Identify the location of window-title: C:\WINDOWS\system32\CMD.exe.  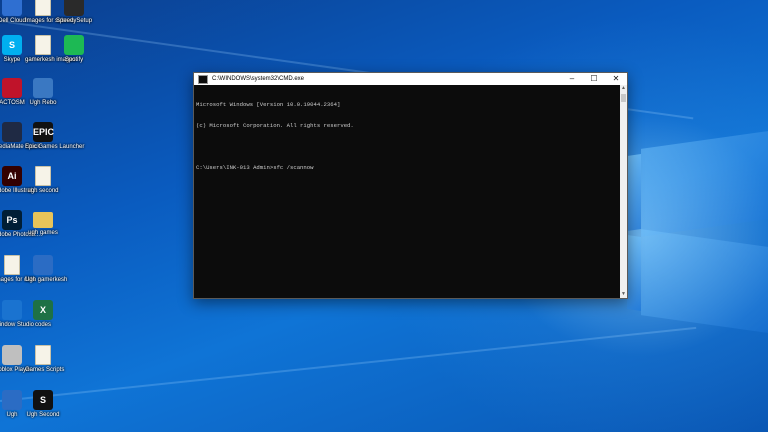
(258, 79).